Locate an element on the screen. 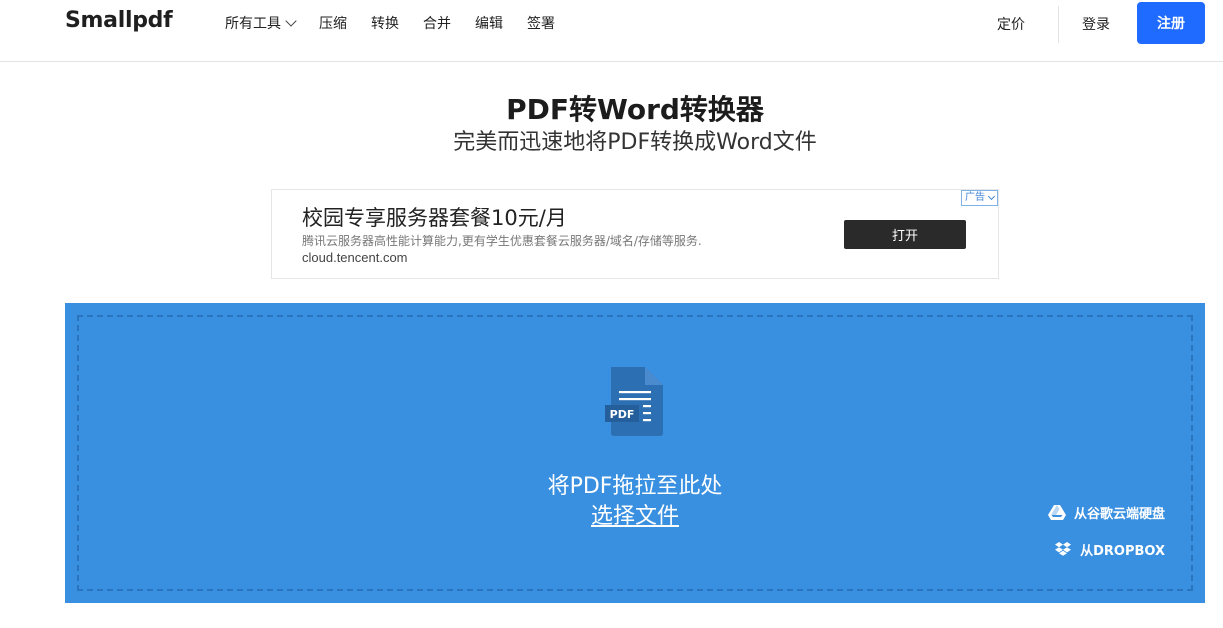 The height and width of the screenshot is (628, 1223). choose-file-link: 选择文件 is located at coordinates (635, 516).